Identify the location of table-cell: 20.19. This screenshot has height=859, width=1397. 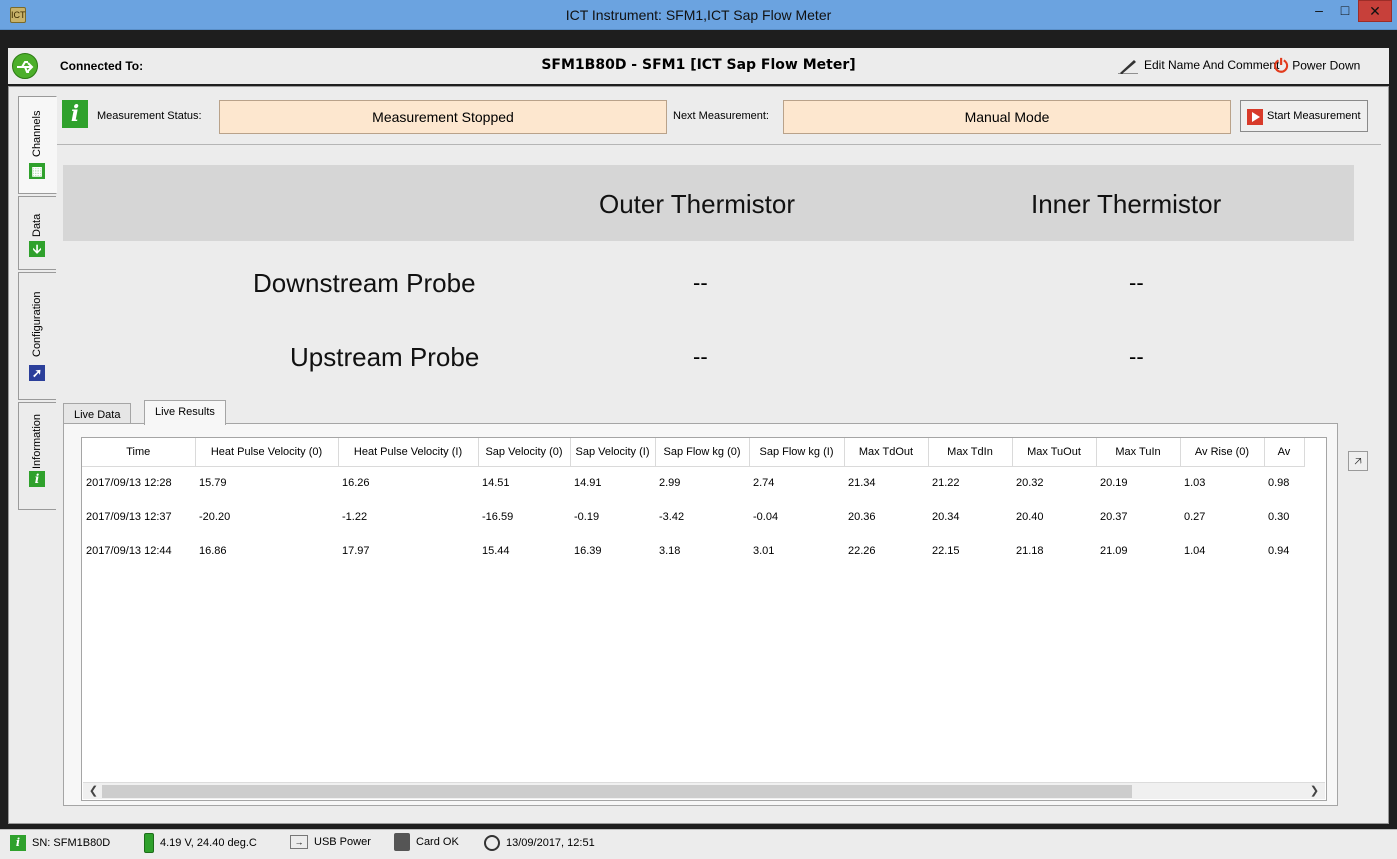
(1114, 483).